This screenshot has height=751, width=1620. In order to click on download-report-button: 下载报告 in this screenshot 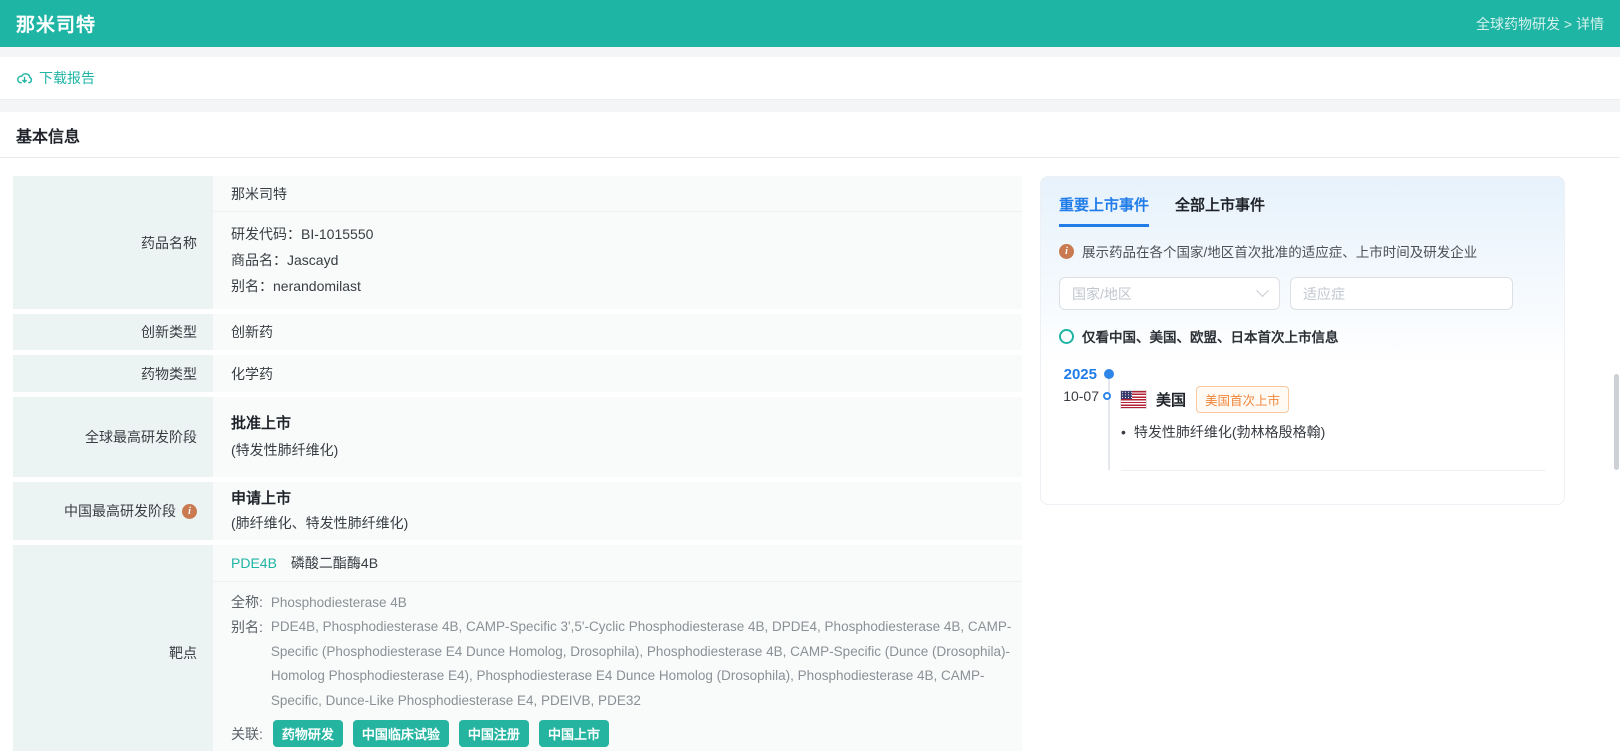, I will do `click(55, 78)`.